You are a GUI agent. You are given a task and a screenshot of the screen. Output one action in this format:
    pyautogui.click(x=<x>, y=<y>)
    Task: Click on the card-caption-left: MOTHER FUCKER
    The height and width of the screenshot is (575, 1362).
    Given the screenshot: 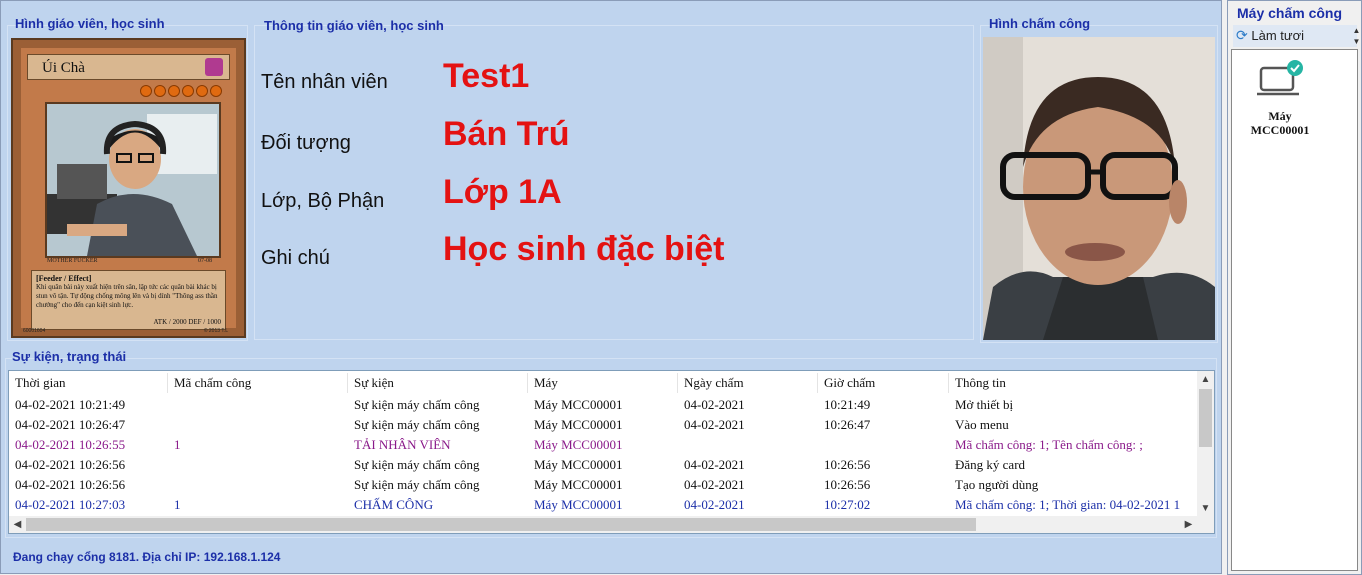 What is the action you would take?
    pyautogui.click(x=72, y=261)
    